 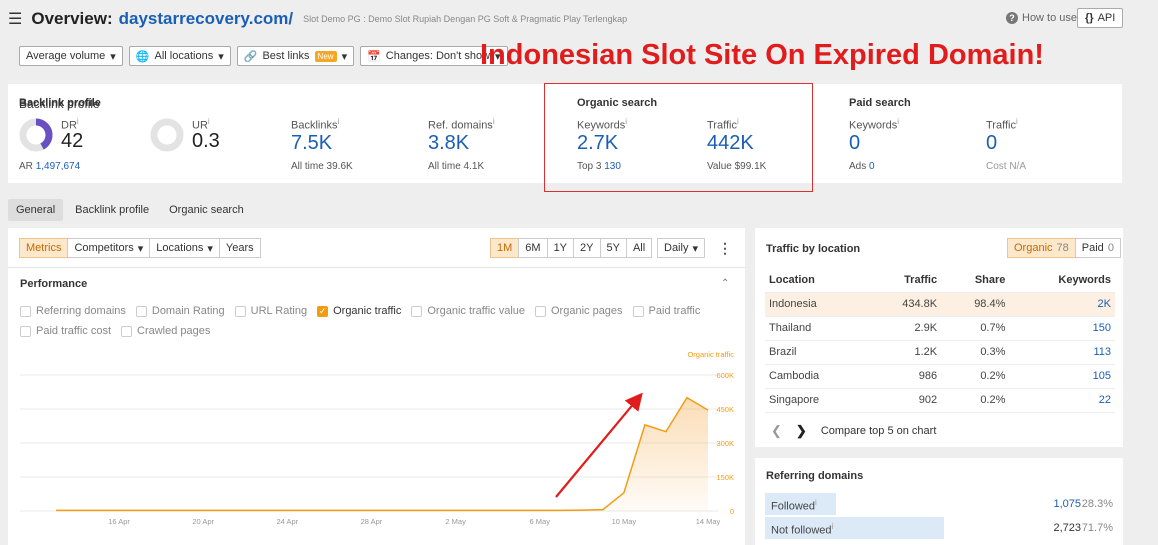 I want to click on metric-checkbox-label: Paid traffic cost, so click(x=73, y=331).